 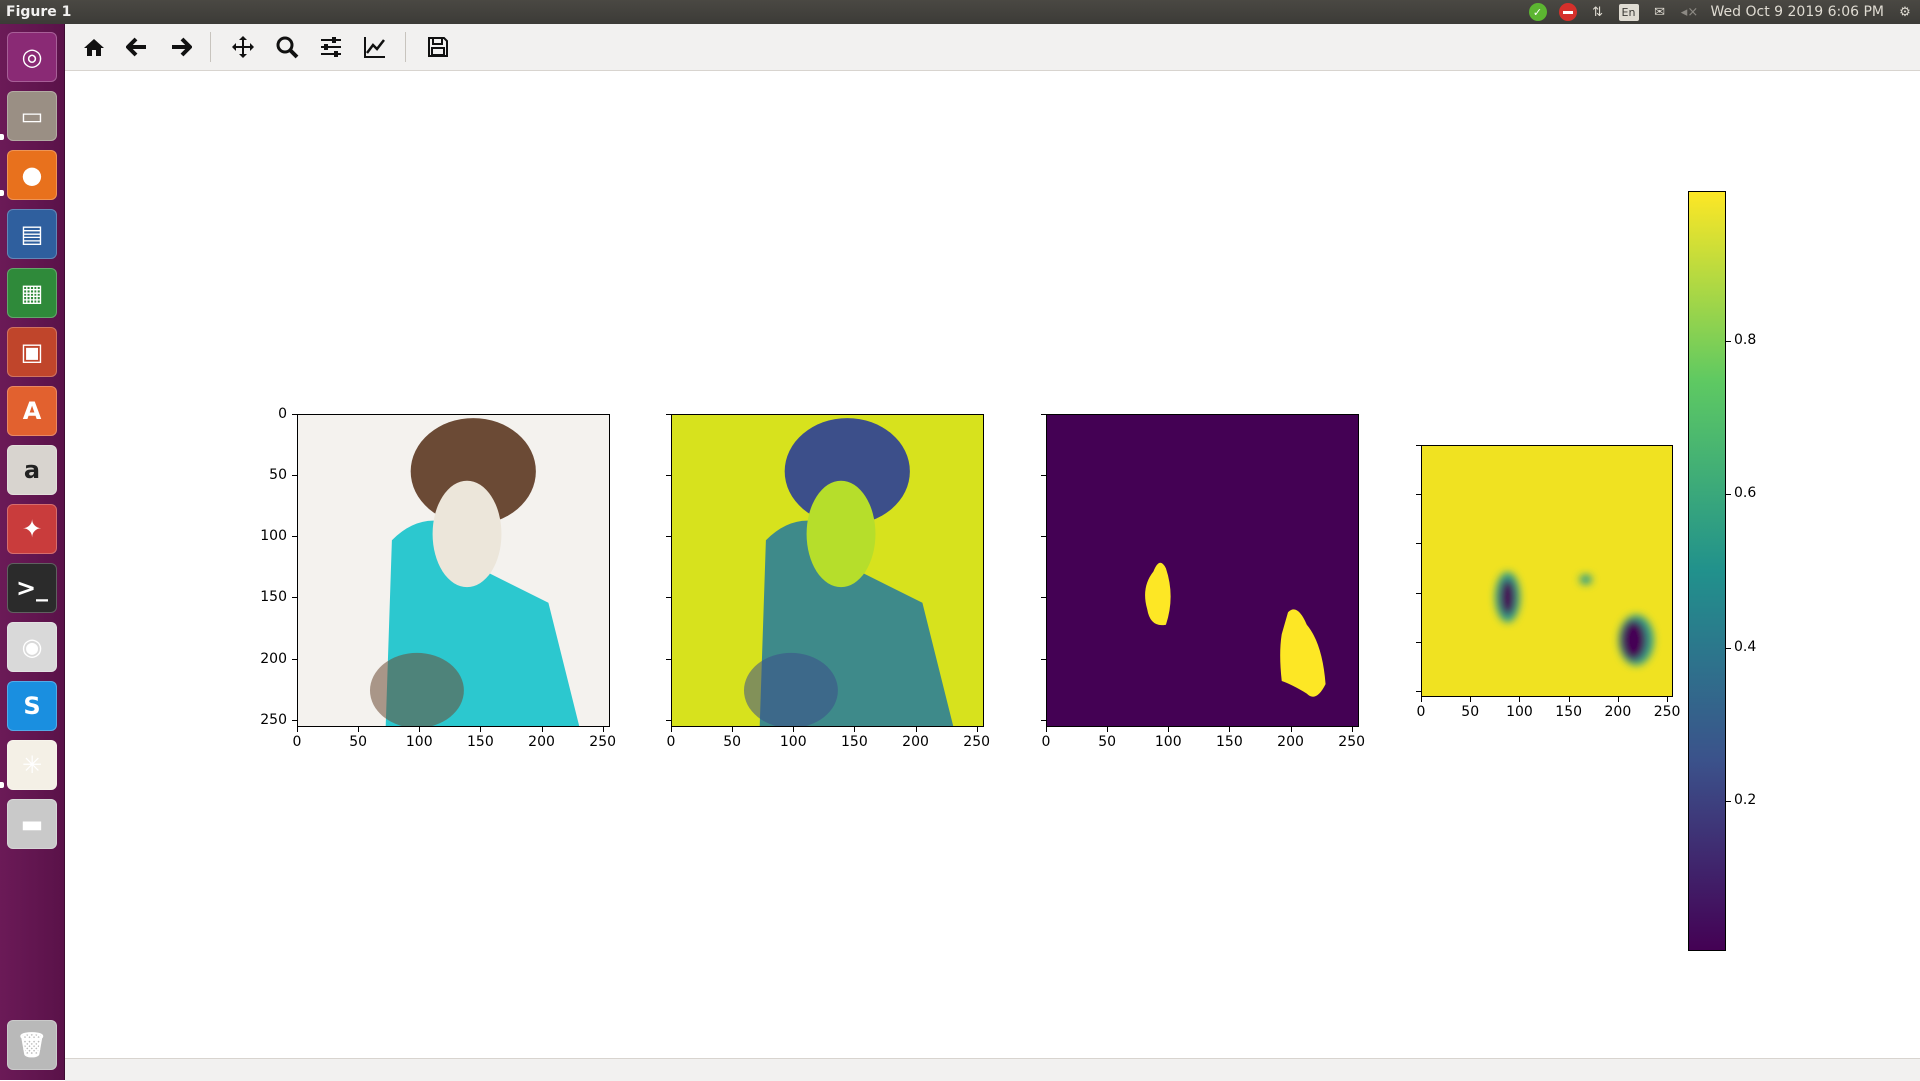 What do you see at coordinates (1547, 571) in the screenshot?
I see `prediction-axes` at bounding box center [1547, 571].